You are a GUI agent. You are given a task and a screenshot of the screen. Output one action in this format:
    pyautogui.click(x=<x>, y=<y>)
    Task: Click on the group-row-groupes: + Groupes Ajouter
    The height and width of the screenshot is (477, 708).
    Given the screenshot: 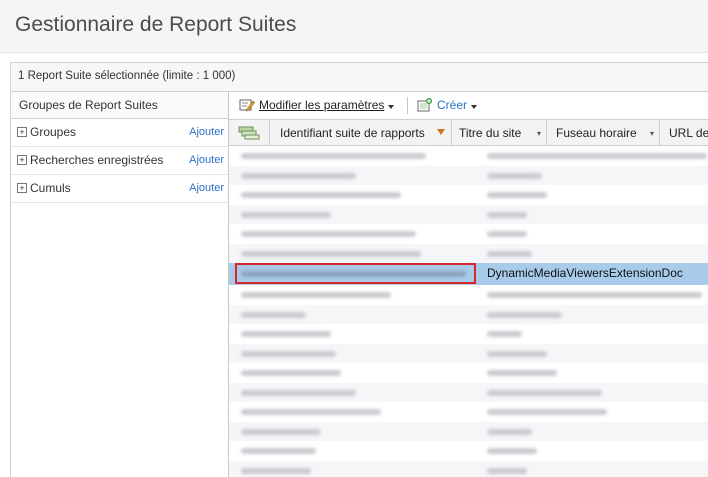 What is the action you would take?
    pyautogui.click(x=119, y=133)
    